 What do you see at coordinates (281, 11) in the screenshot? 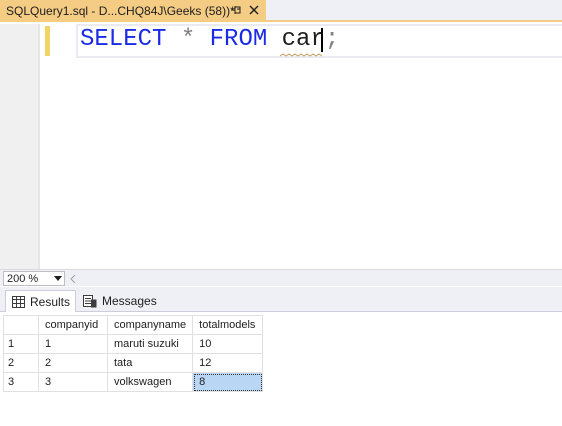
I see `document-tab-bar: SQLQuery1.sql - D...CHQ84J\Geeks (58))*` at bounding box center [281, 11].